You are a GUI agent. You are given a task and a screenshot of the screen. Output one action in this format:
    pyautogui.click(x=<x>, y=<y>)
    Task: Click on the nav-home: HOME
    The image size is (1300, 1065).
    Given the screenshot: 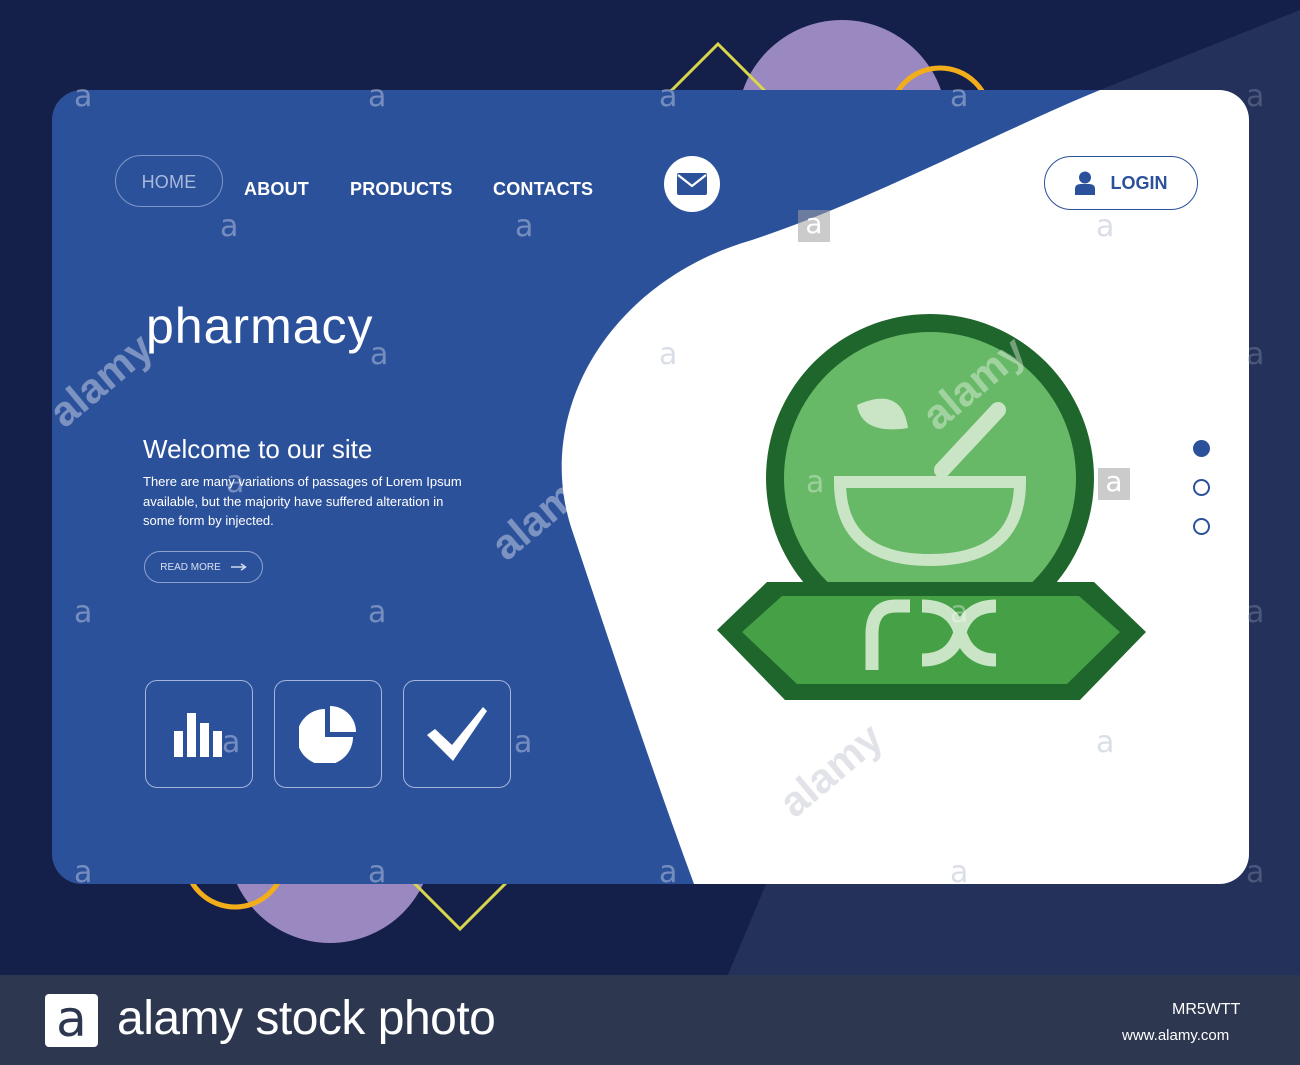 What is the action you would take?
    pyautogui.click(x=169, y=181)
    